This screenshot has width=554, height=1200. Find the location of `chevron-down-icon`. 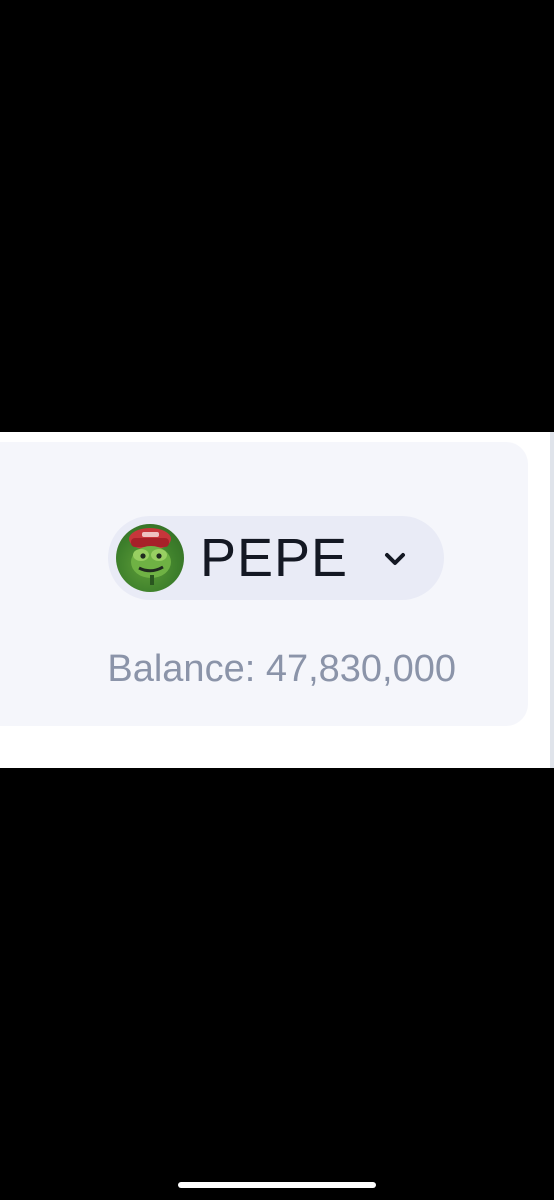

chevron-down-icon is located at coordinates (395, 559).